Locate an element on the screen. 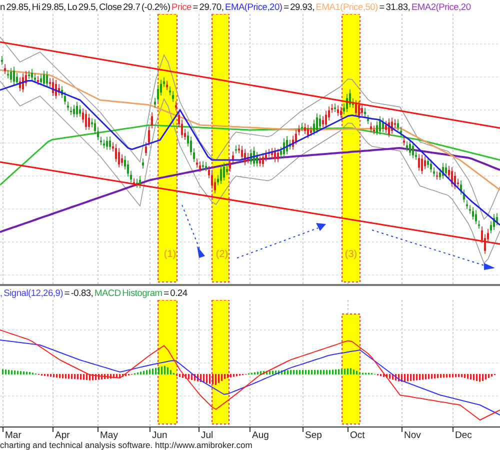  month-label: Apr is located at coordinates (62, 435).